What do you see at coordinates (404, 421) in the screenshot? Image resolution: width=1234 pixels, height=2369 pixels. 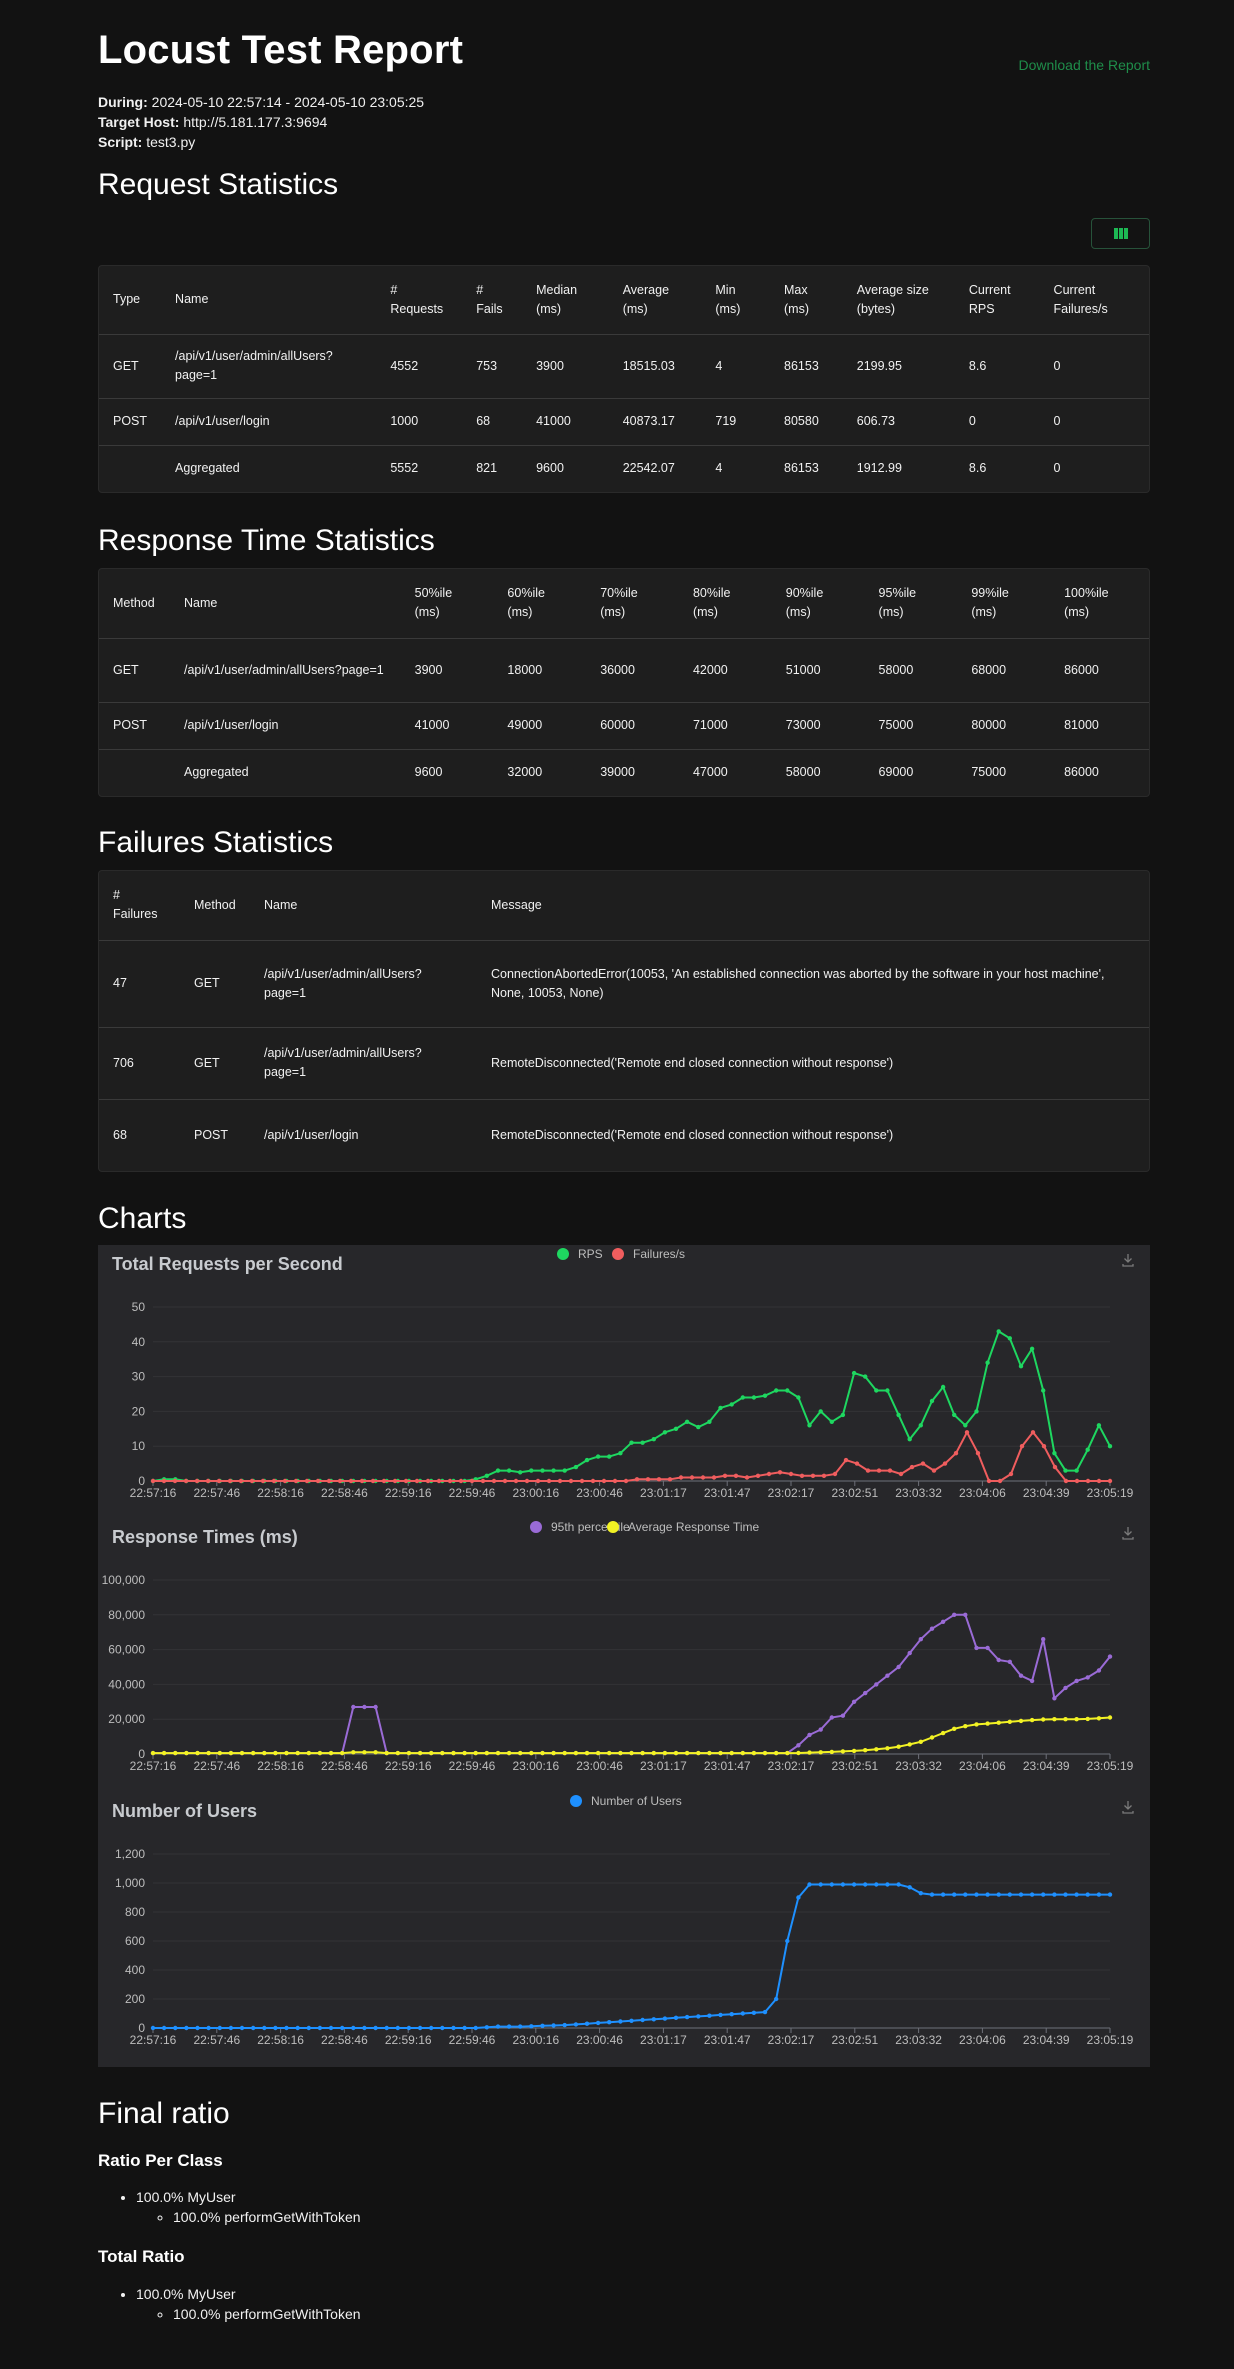 I see `table-cell: 1000` at bounding box center [404, 421].